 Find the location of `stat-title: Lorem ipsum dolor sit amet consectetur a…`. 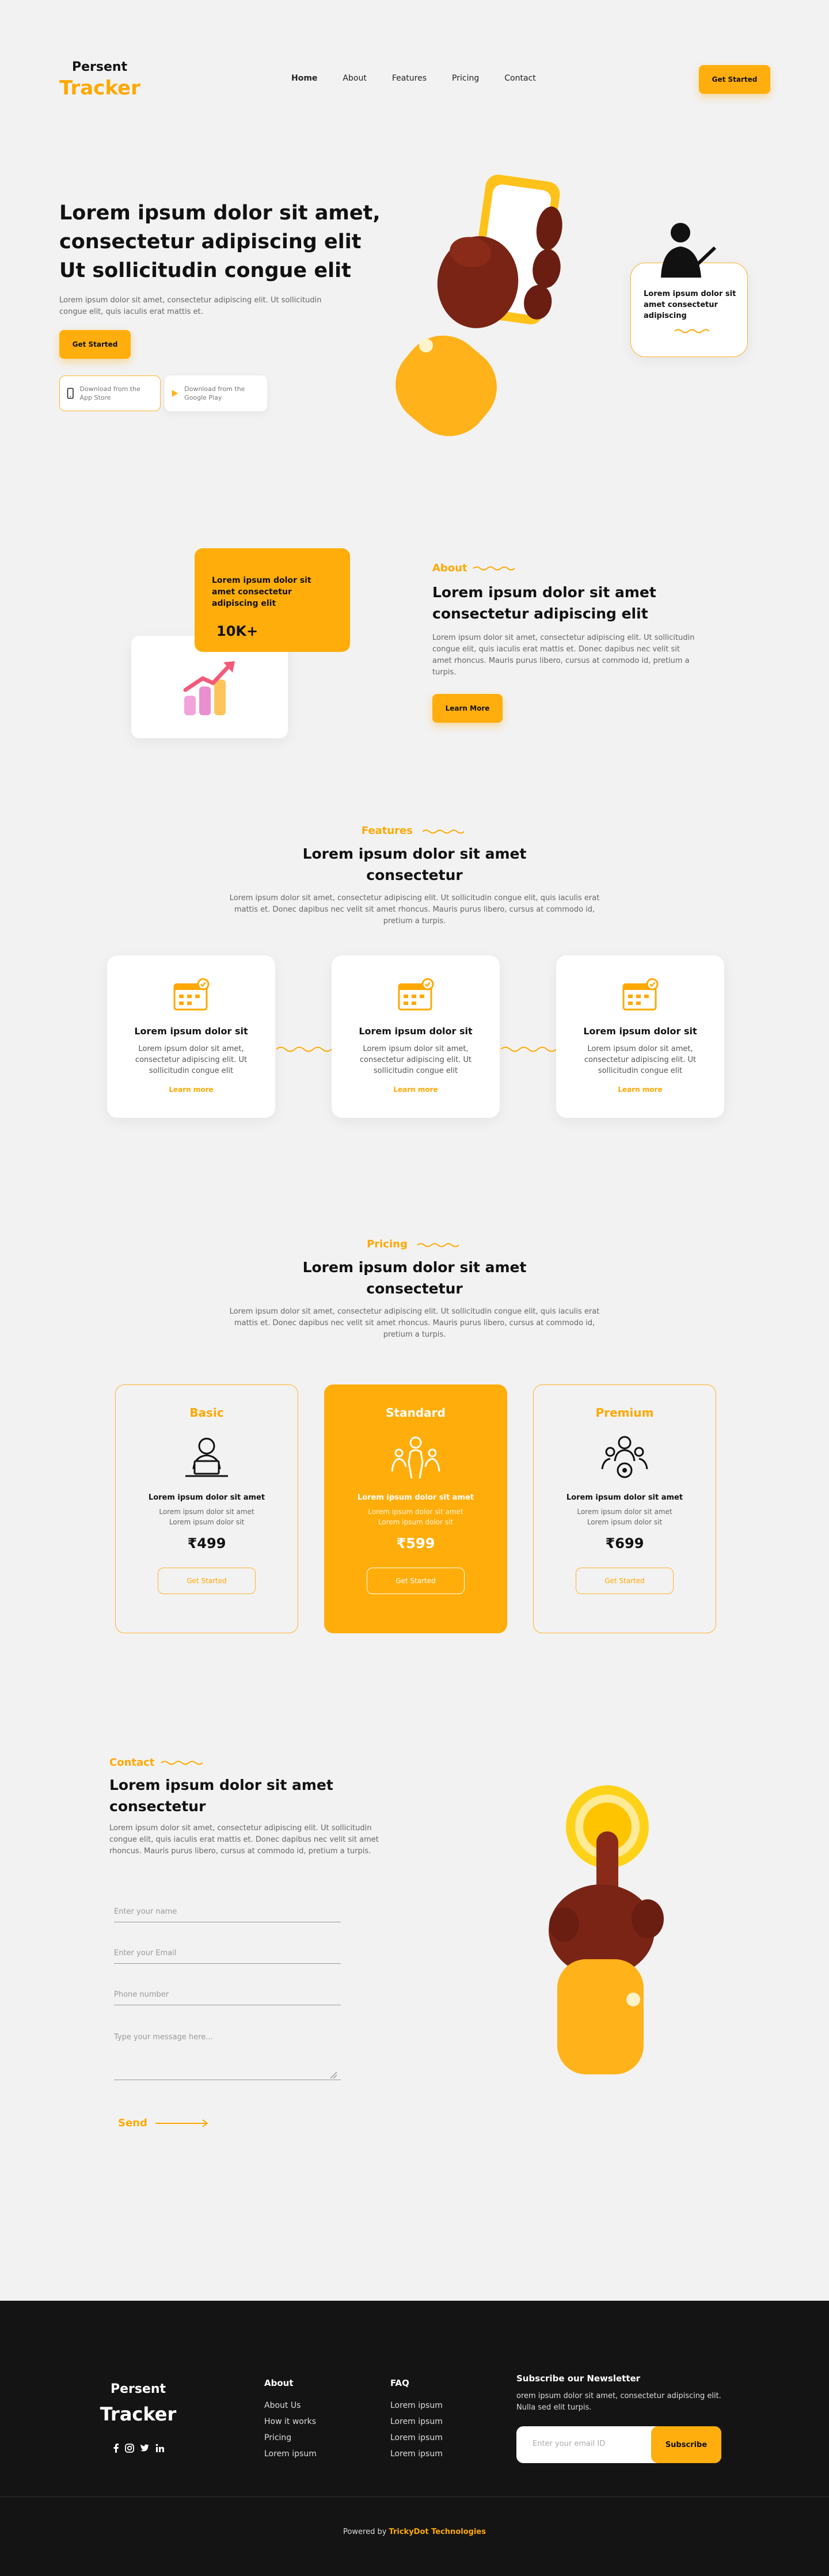

stat-title: Lorem ipsum dolor sit amet consectetur a… is located at coordinates (261, 592).